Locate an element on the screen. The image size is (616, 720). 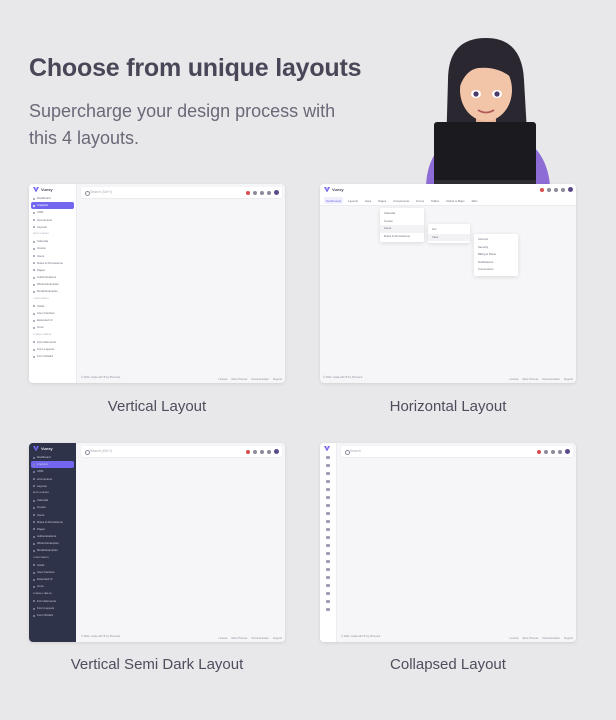
dropdown-item: Roles & Permissions is located at coordinates (402, 237).